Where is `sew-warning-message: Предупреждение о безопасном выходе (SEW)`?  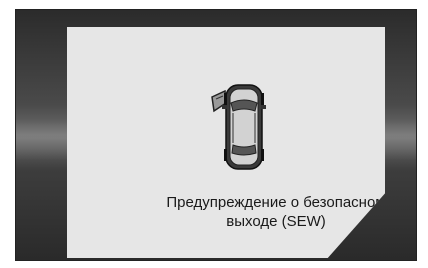 sew-warning-message: Предупреждение о безопасном выходе (SEW) is located at coordinates (256, 212).